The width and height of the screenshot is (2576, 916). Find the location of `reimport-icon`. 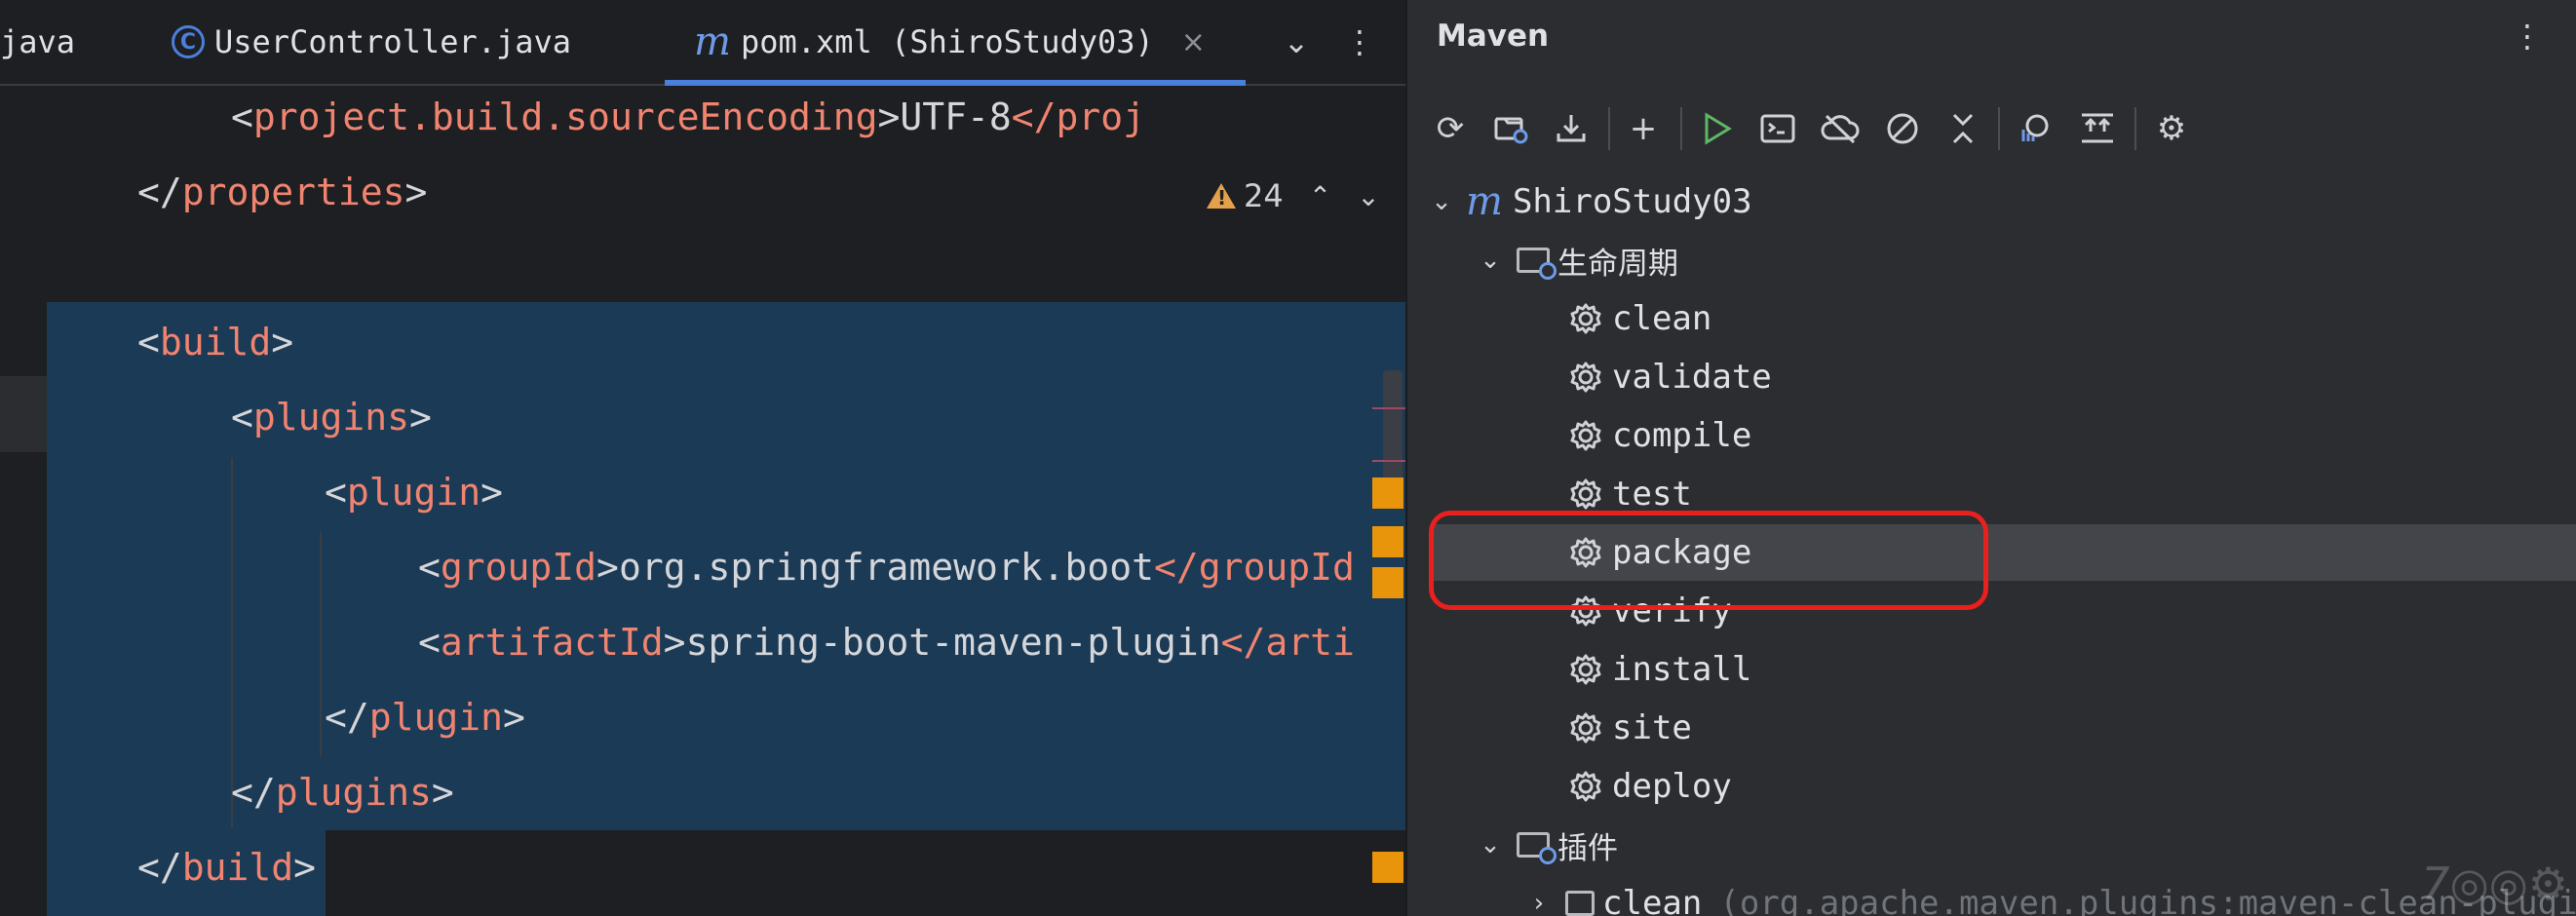

reimport-icon is located at coordinates (1510, 129).